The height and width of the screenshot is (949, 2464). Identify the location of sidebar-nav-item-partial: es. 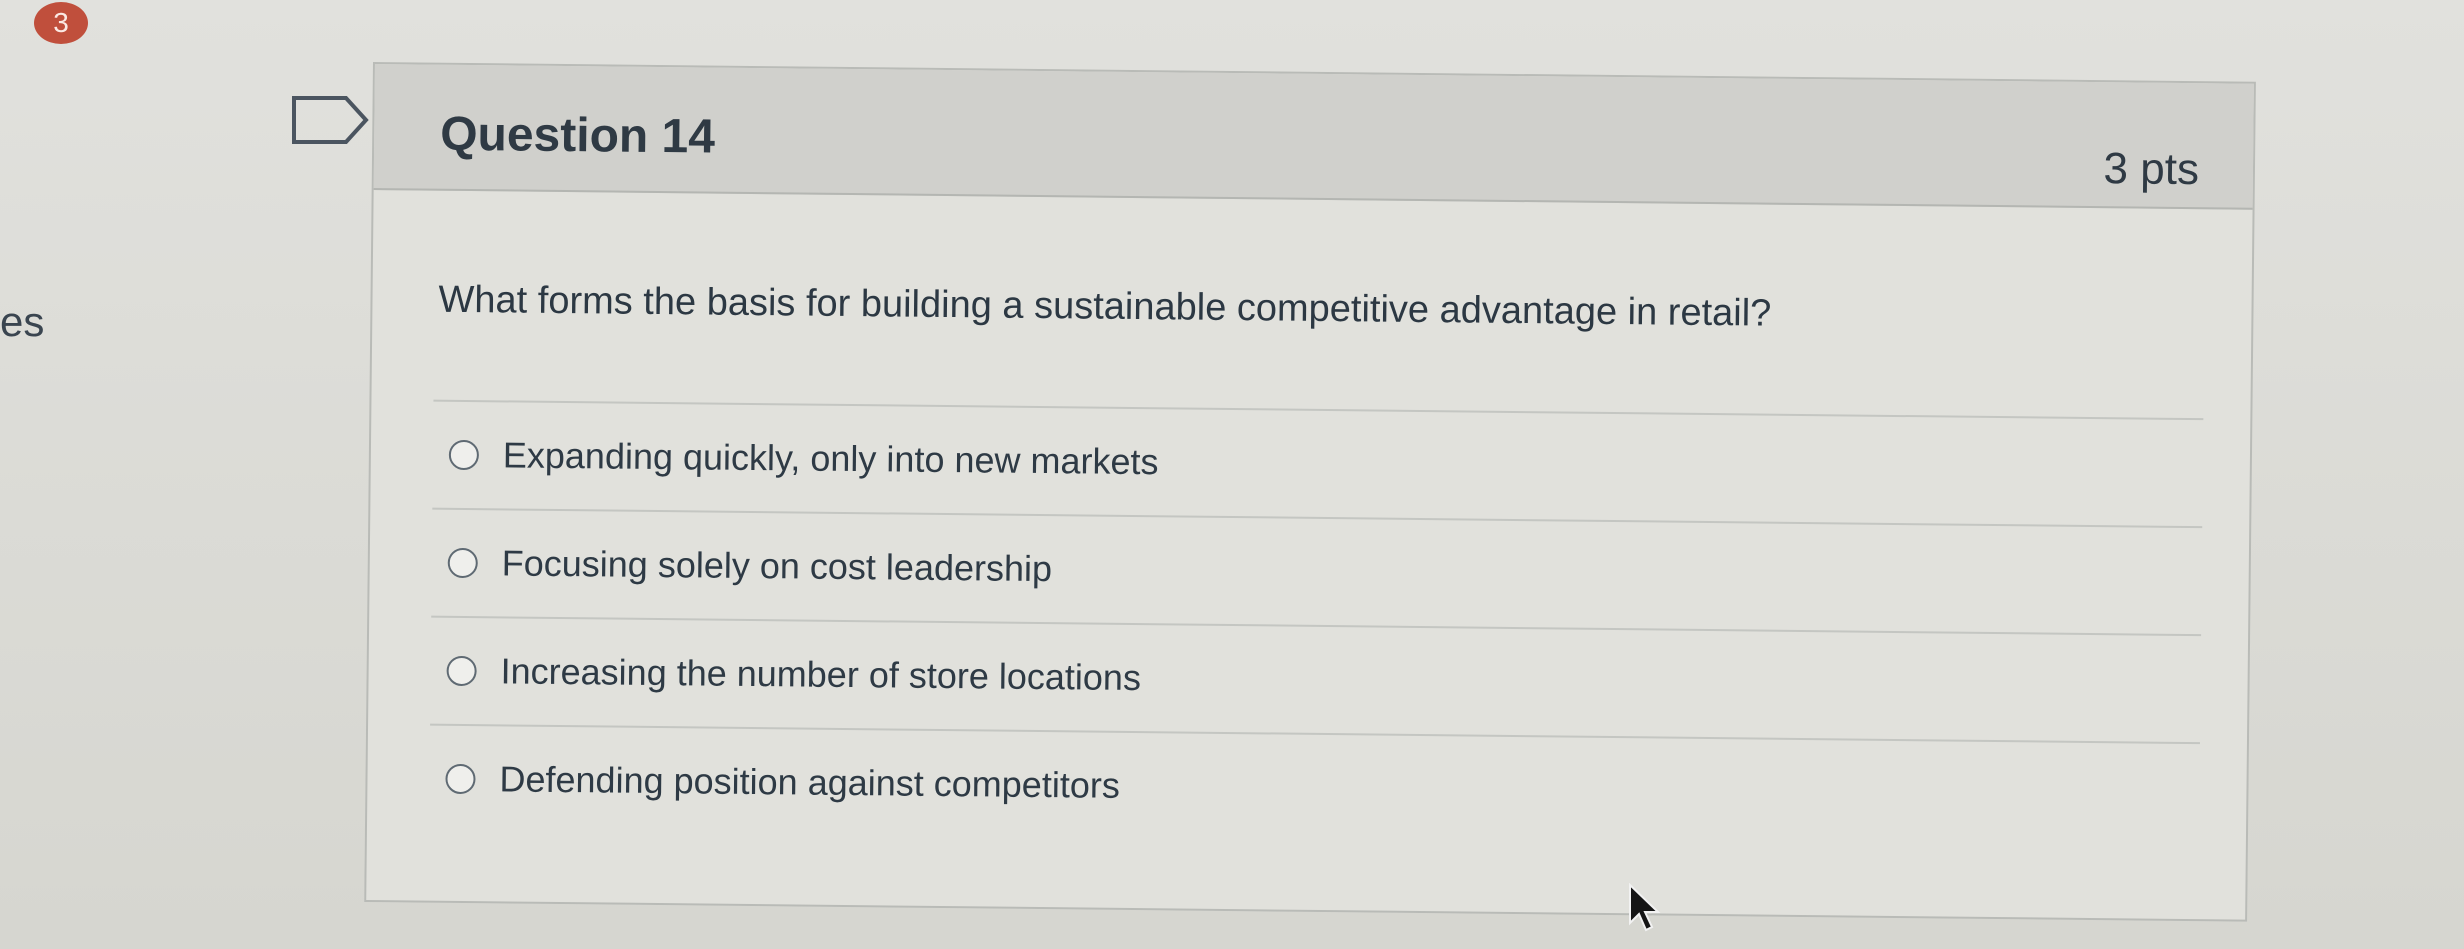
(22, 322).